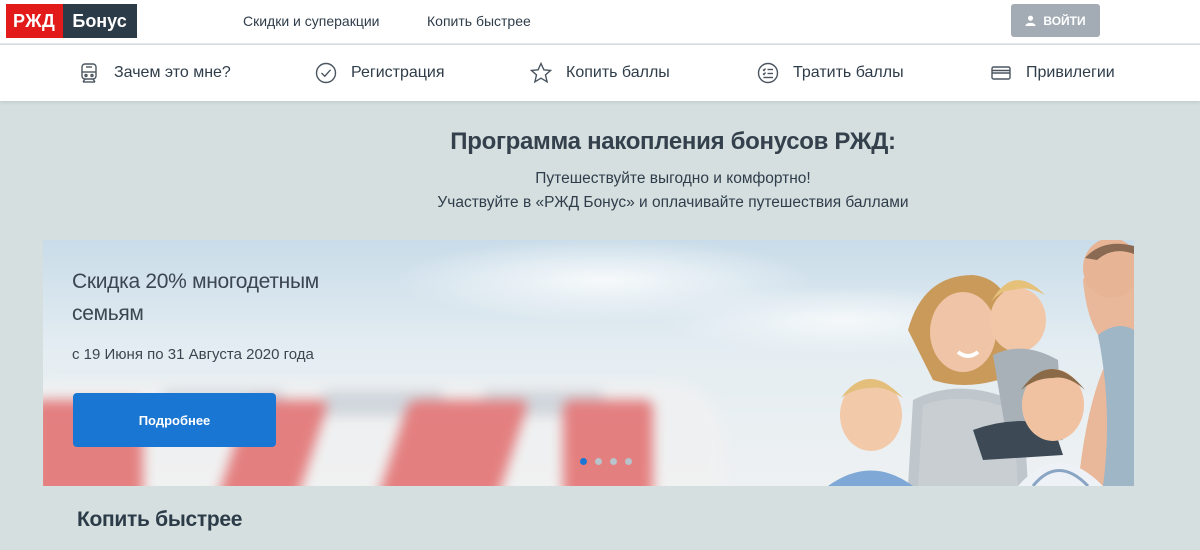 Image resolution: width=1200 pixels, height=550 pixels. I want to click on carousel-dots, so click(606, 461).